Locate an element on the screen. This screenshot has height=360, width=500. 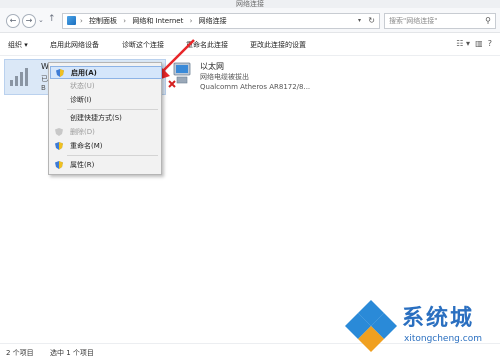
watermark-emblem is located at coordinates (371, 326).